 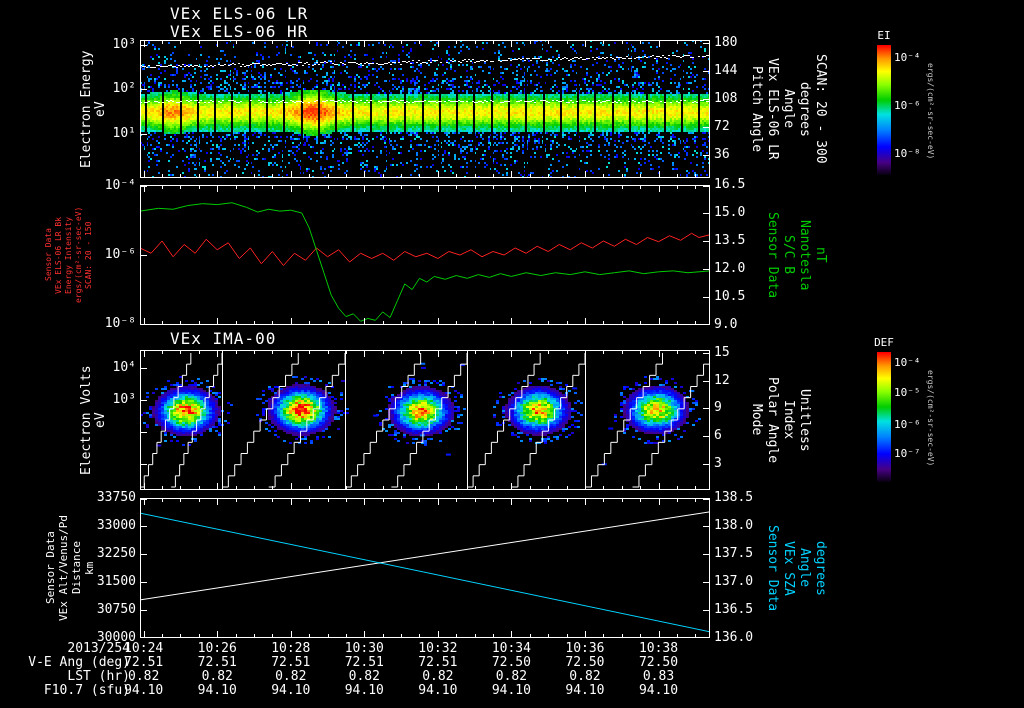 What do you see at coordinates (907, 153) in the screenshot?
I see `colorbar-tick-label: 10⁻⁸` at bounding box center [907, 153].